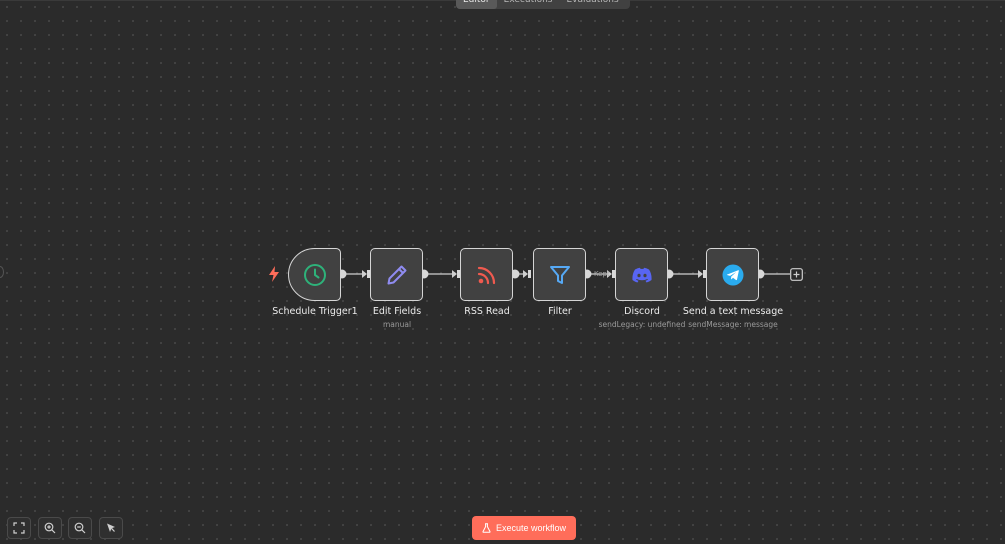  I want to click on zoom-in-icon, so click(50, 528).